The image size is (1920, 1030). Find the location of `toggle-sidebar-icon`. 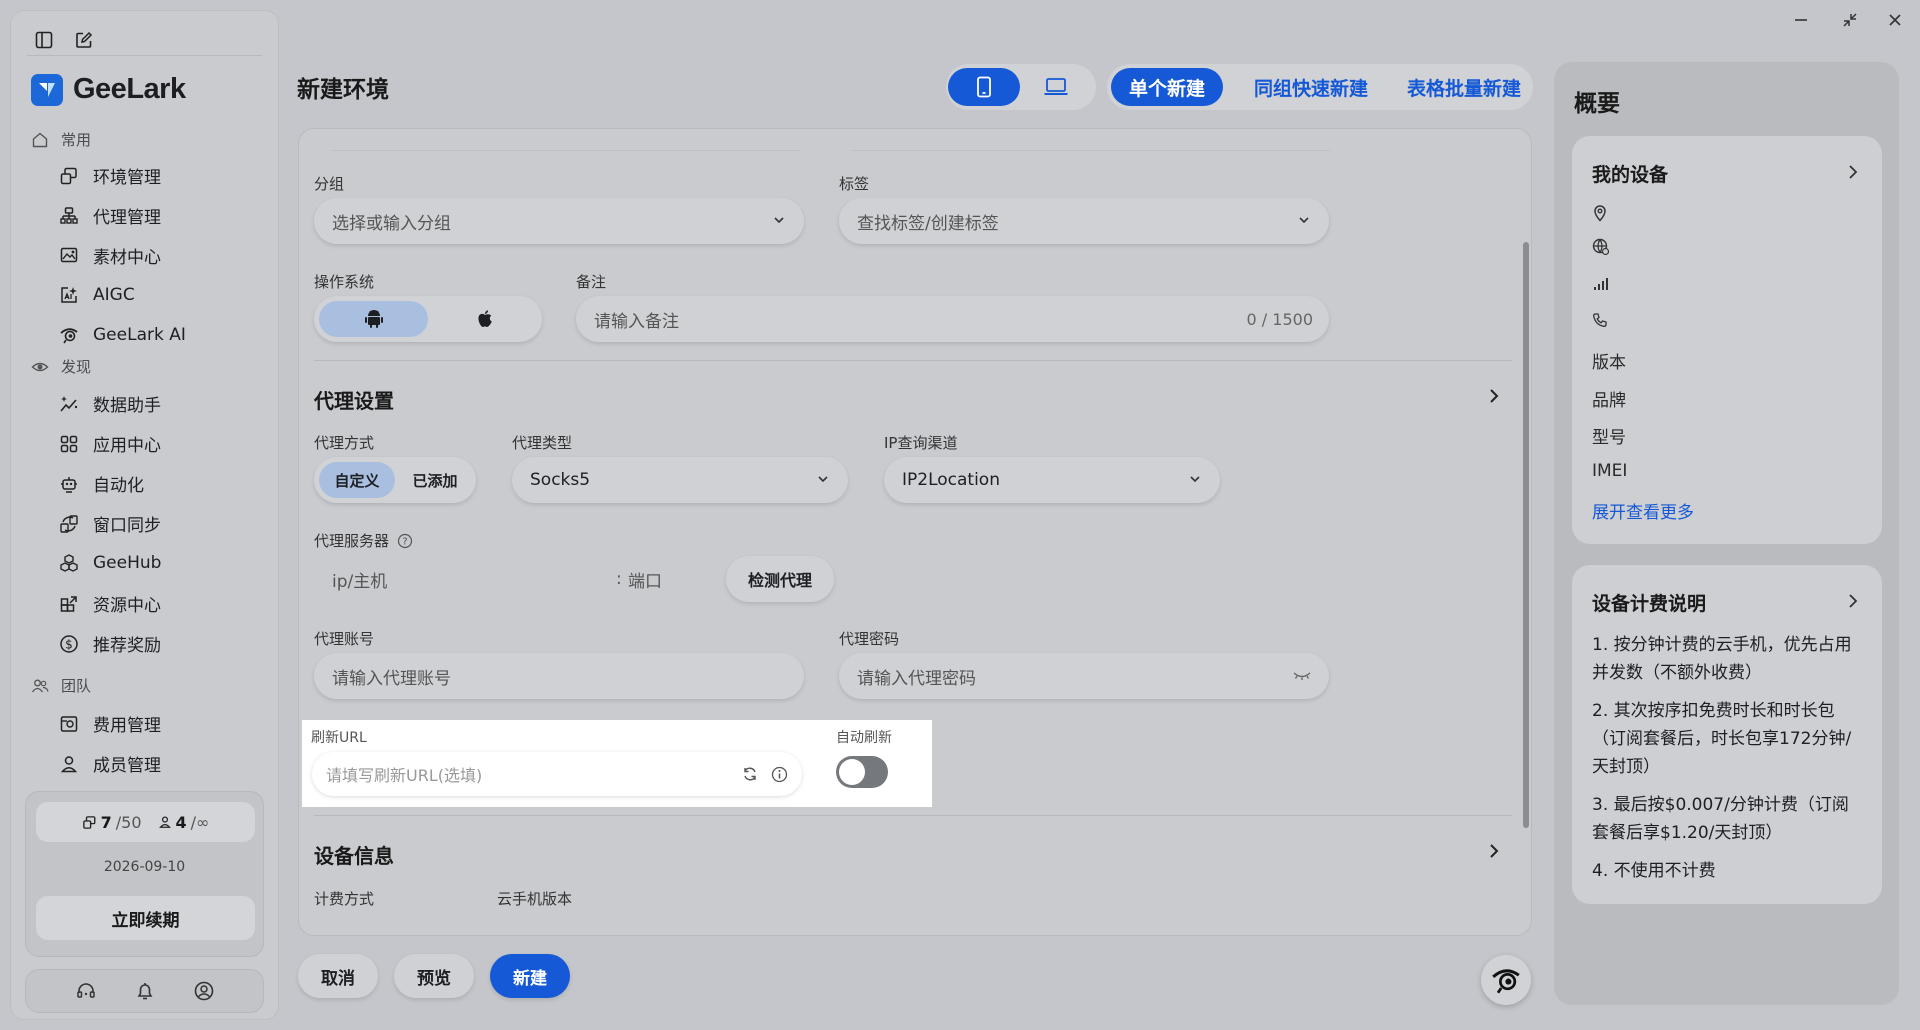

toggle-sidebar-icon is located at coordinates (44, 40).